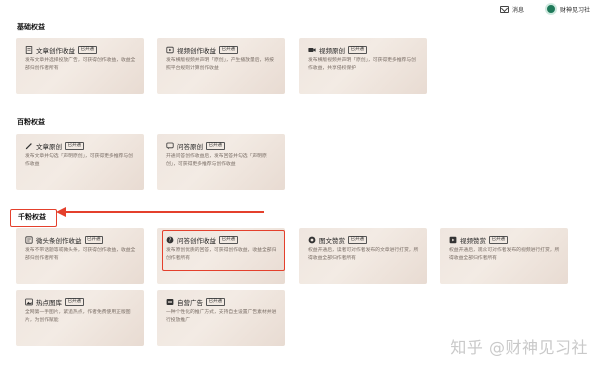 The width and height of the screenshot is (600, 368). Describe the element at coordinates (31, 27) in the screenshot. I see `section-title-basic: 基础权益` at that location.